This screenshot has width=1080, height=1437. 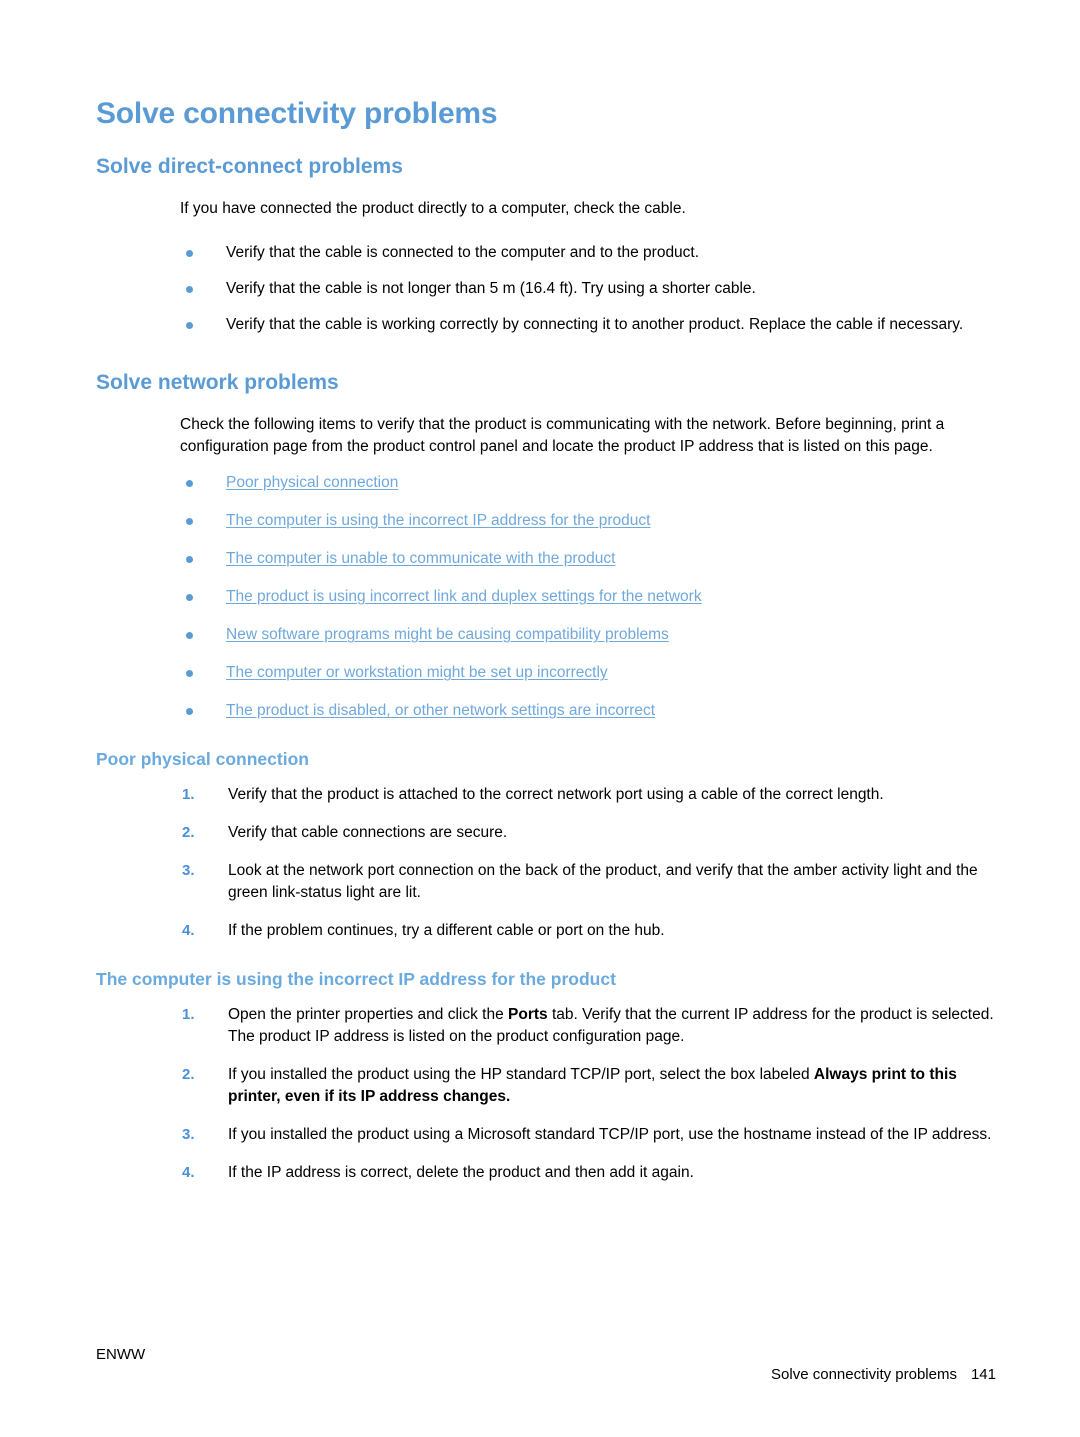 I want to click on step-text-bold: Ports, so click(x=528, y=1014).